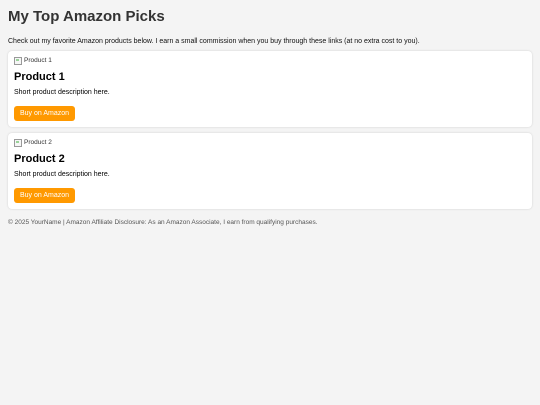 Image resolution: width=540 pixels, height=405 pixels. What do you see at coordinates (39, 76) in the screenshot?
I see `product-title: Product 1` at bounding box center [39, 76].